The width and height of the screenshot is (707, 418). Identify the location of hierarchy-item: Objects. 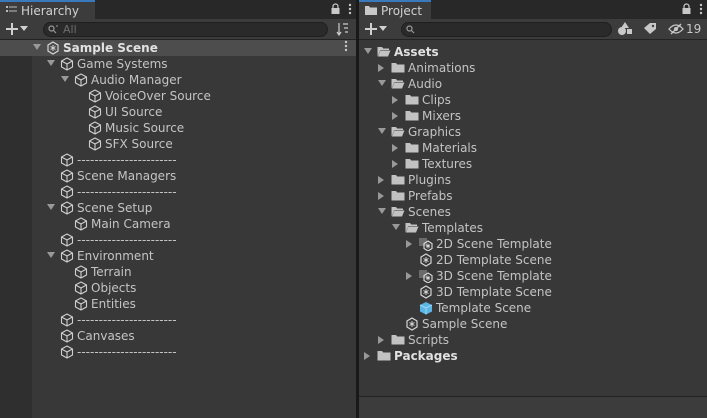
(178, 288).